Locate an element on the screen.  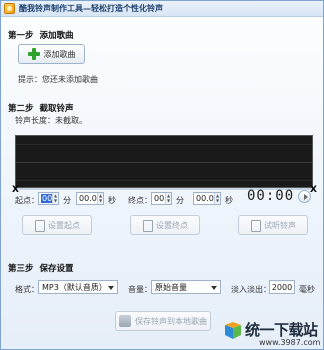
set-start-button: 设置起点 is located at coordinates (57, 225).